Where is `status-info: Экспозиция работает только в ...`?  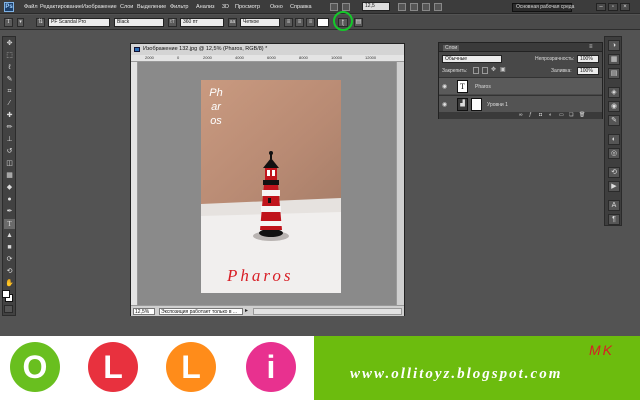 status-info: Экспозиция работает только в ... is located at coordinates (201, 311).